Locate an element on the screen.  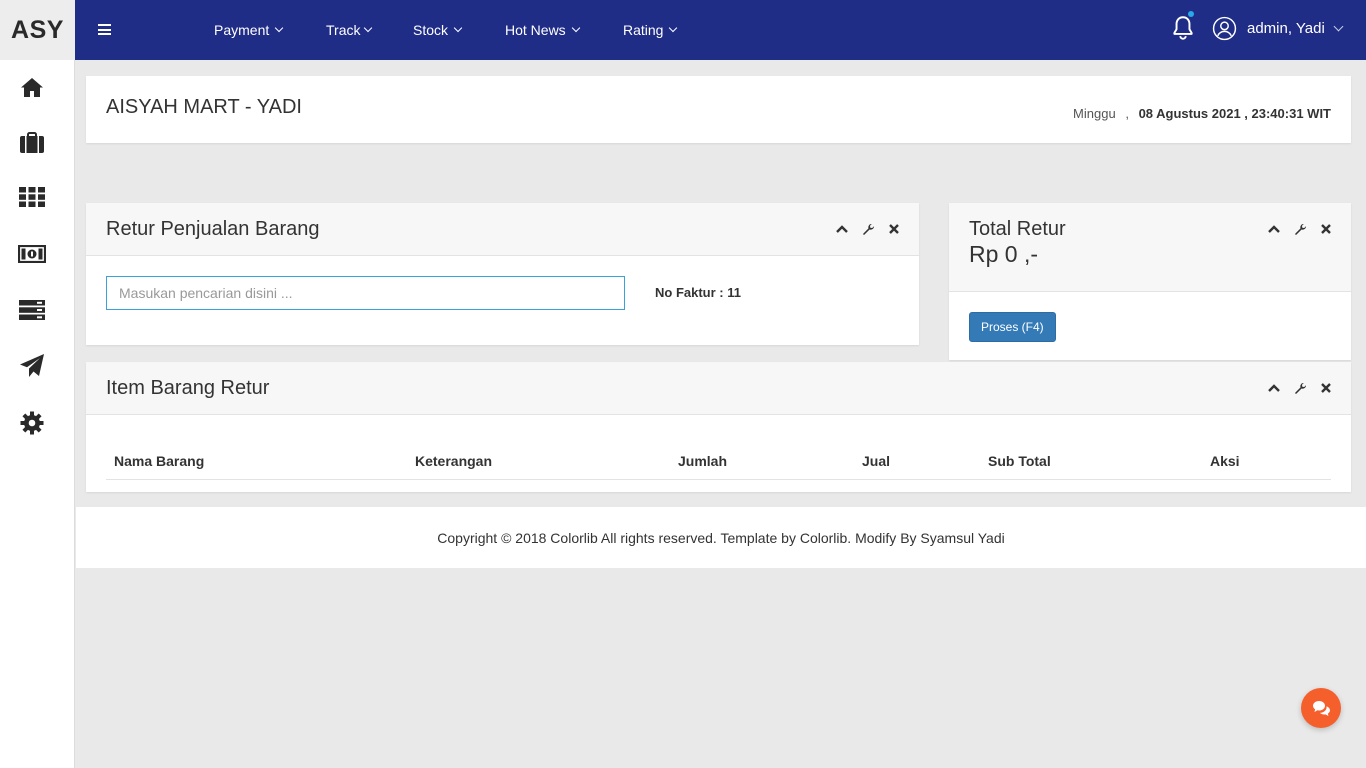
menu-payment: Payment is located at coordinates (249, 30).